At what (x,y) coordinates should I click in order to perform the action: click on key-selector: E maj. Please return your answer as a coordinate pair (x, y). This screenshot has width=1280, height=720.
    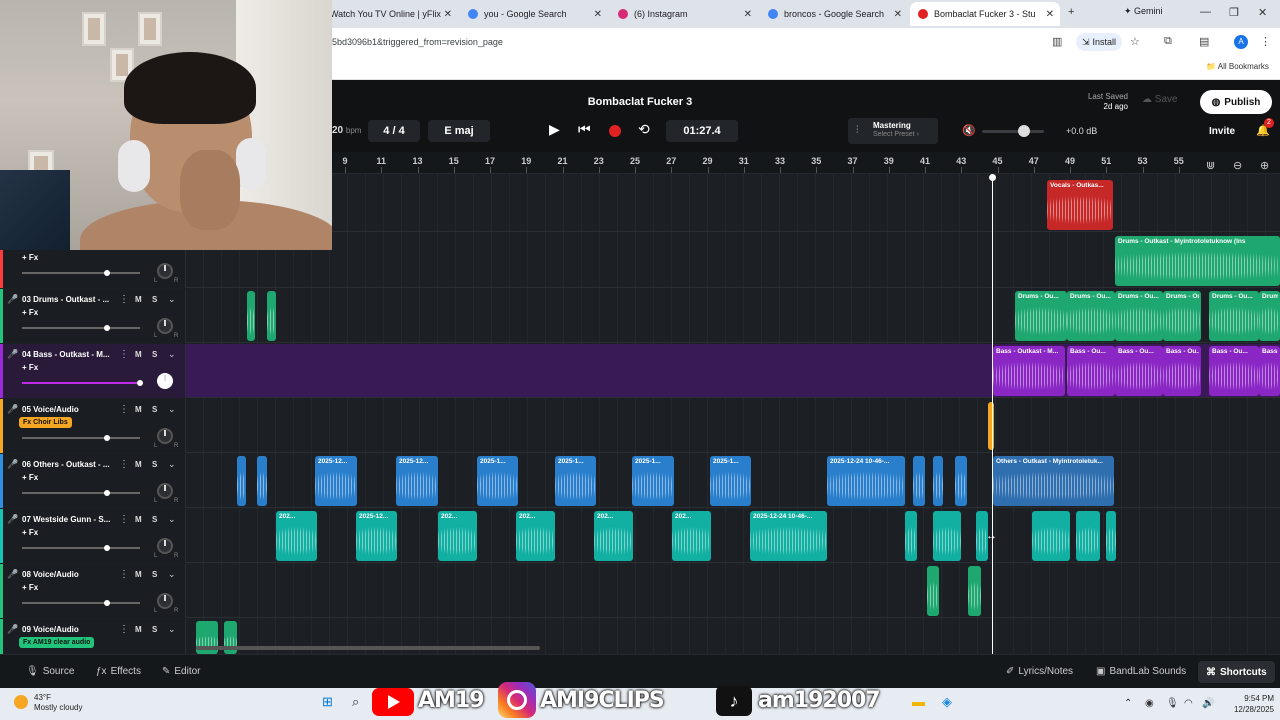
    Looking at the image, I should click on (459, 131).